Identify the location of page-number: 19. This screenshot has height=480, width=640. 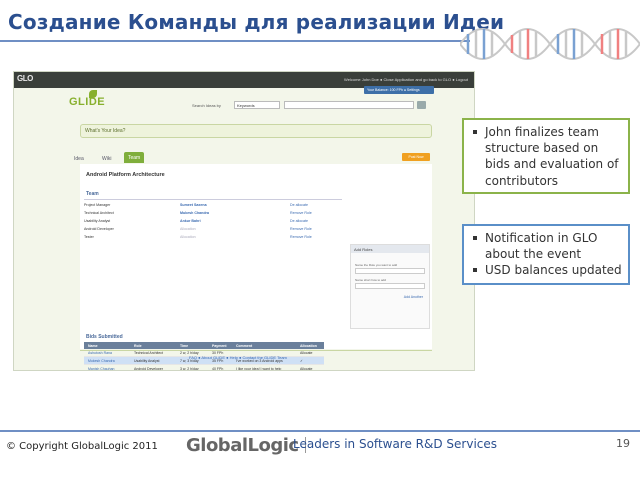
(623, 443).